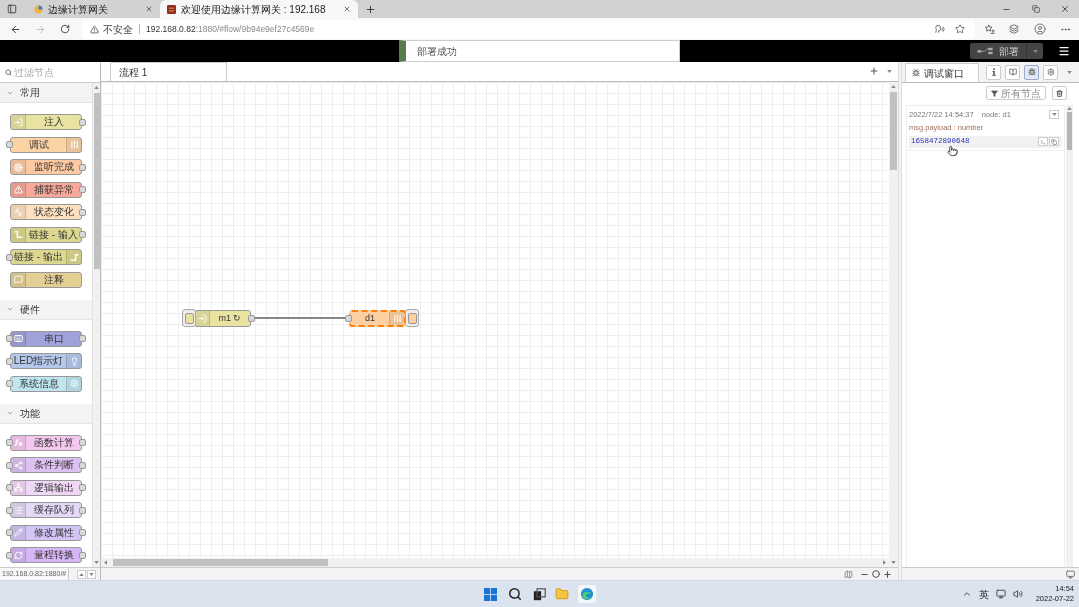  What do you see at coordinates (46, 361) in the screenshot?
I see `palette-node: LED指示灯` at bounding box center [46, 361].